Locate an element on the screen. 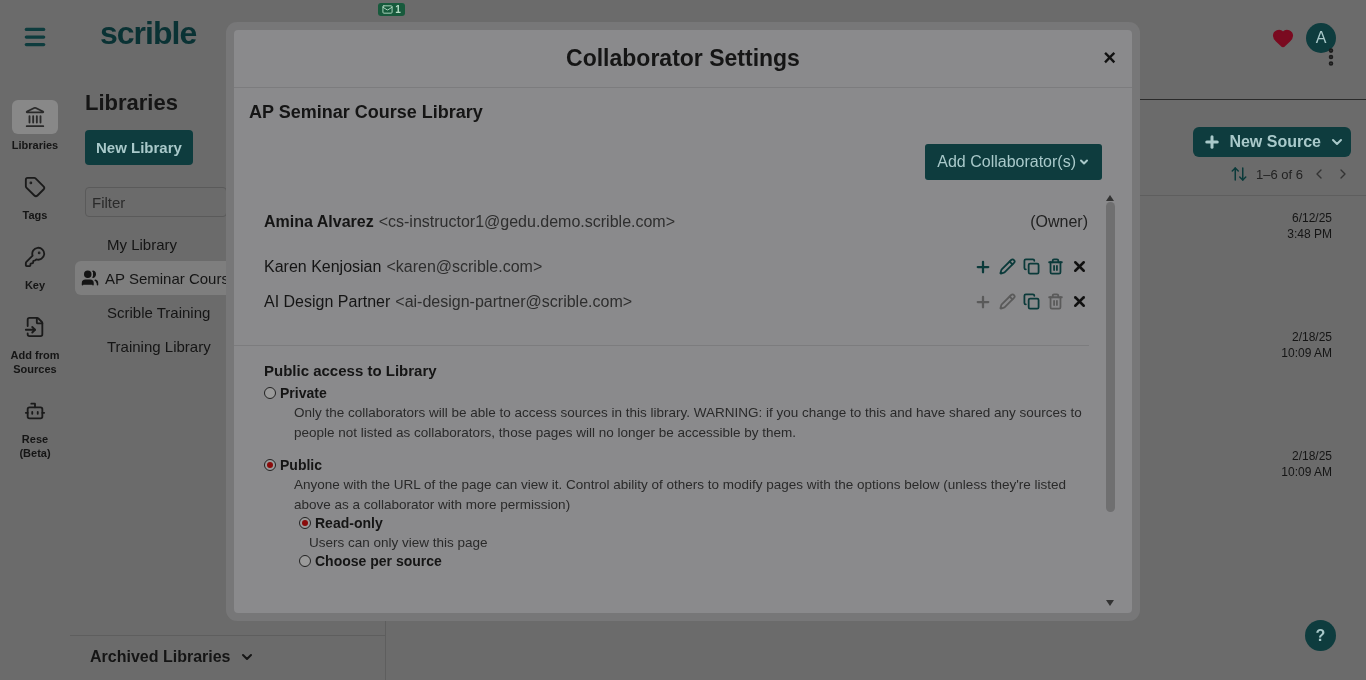 The image size is (1366, 680). option-label: Private is located at coordinates (303, 393).